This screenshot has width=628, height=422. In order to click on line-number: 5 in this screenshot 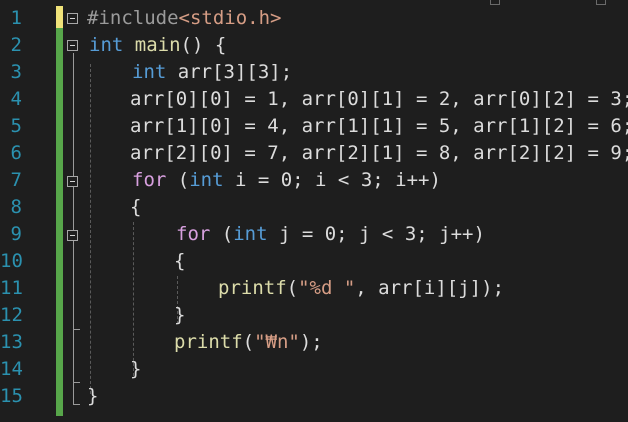, I will do `click(16, 126)`.